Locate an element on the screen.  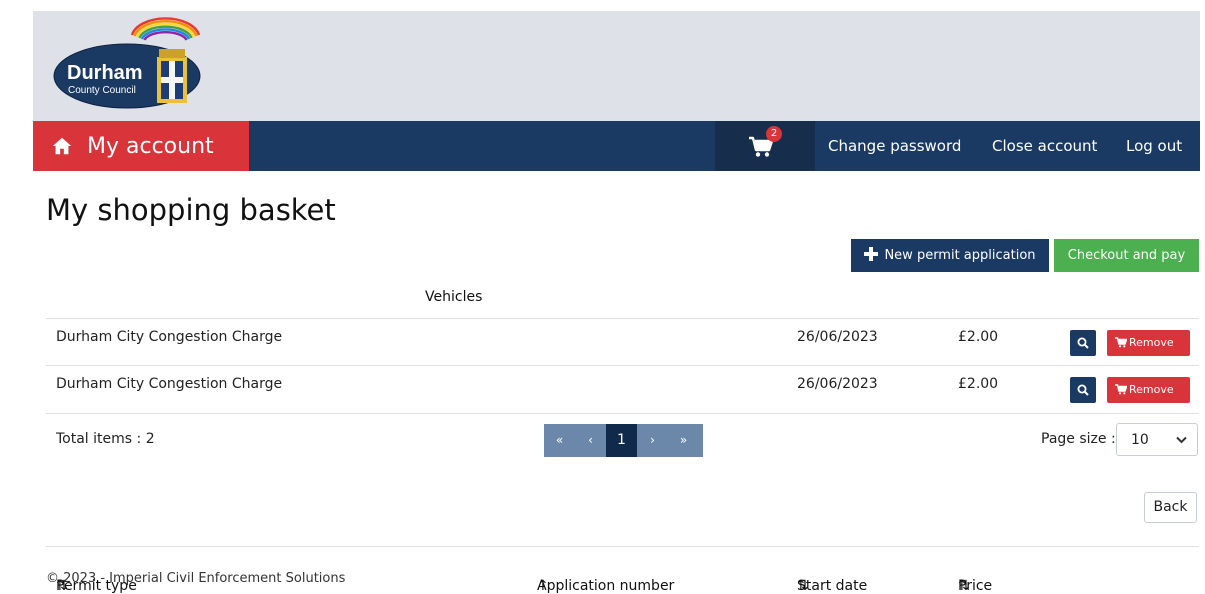
logo-name: Durham is located at coordinates (105, 73).